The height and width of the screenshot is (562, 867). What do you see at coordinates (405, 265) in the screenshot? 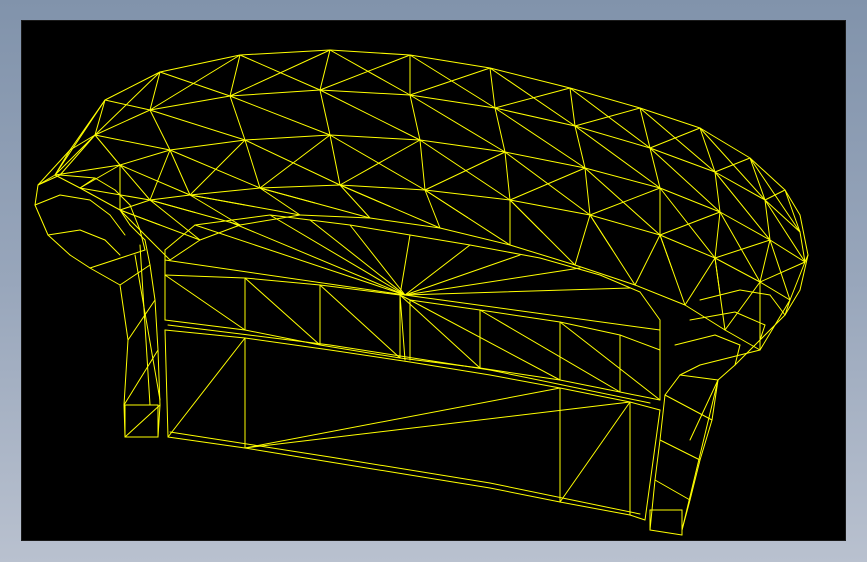
I see `seat-split` at bounding box center [405, 265].